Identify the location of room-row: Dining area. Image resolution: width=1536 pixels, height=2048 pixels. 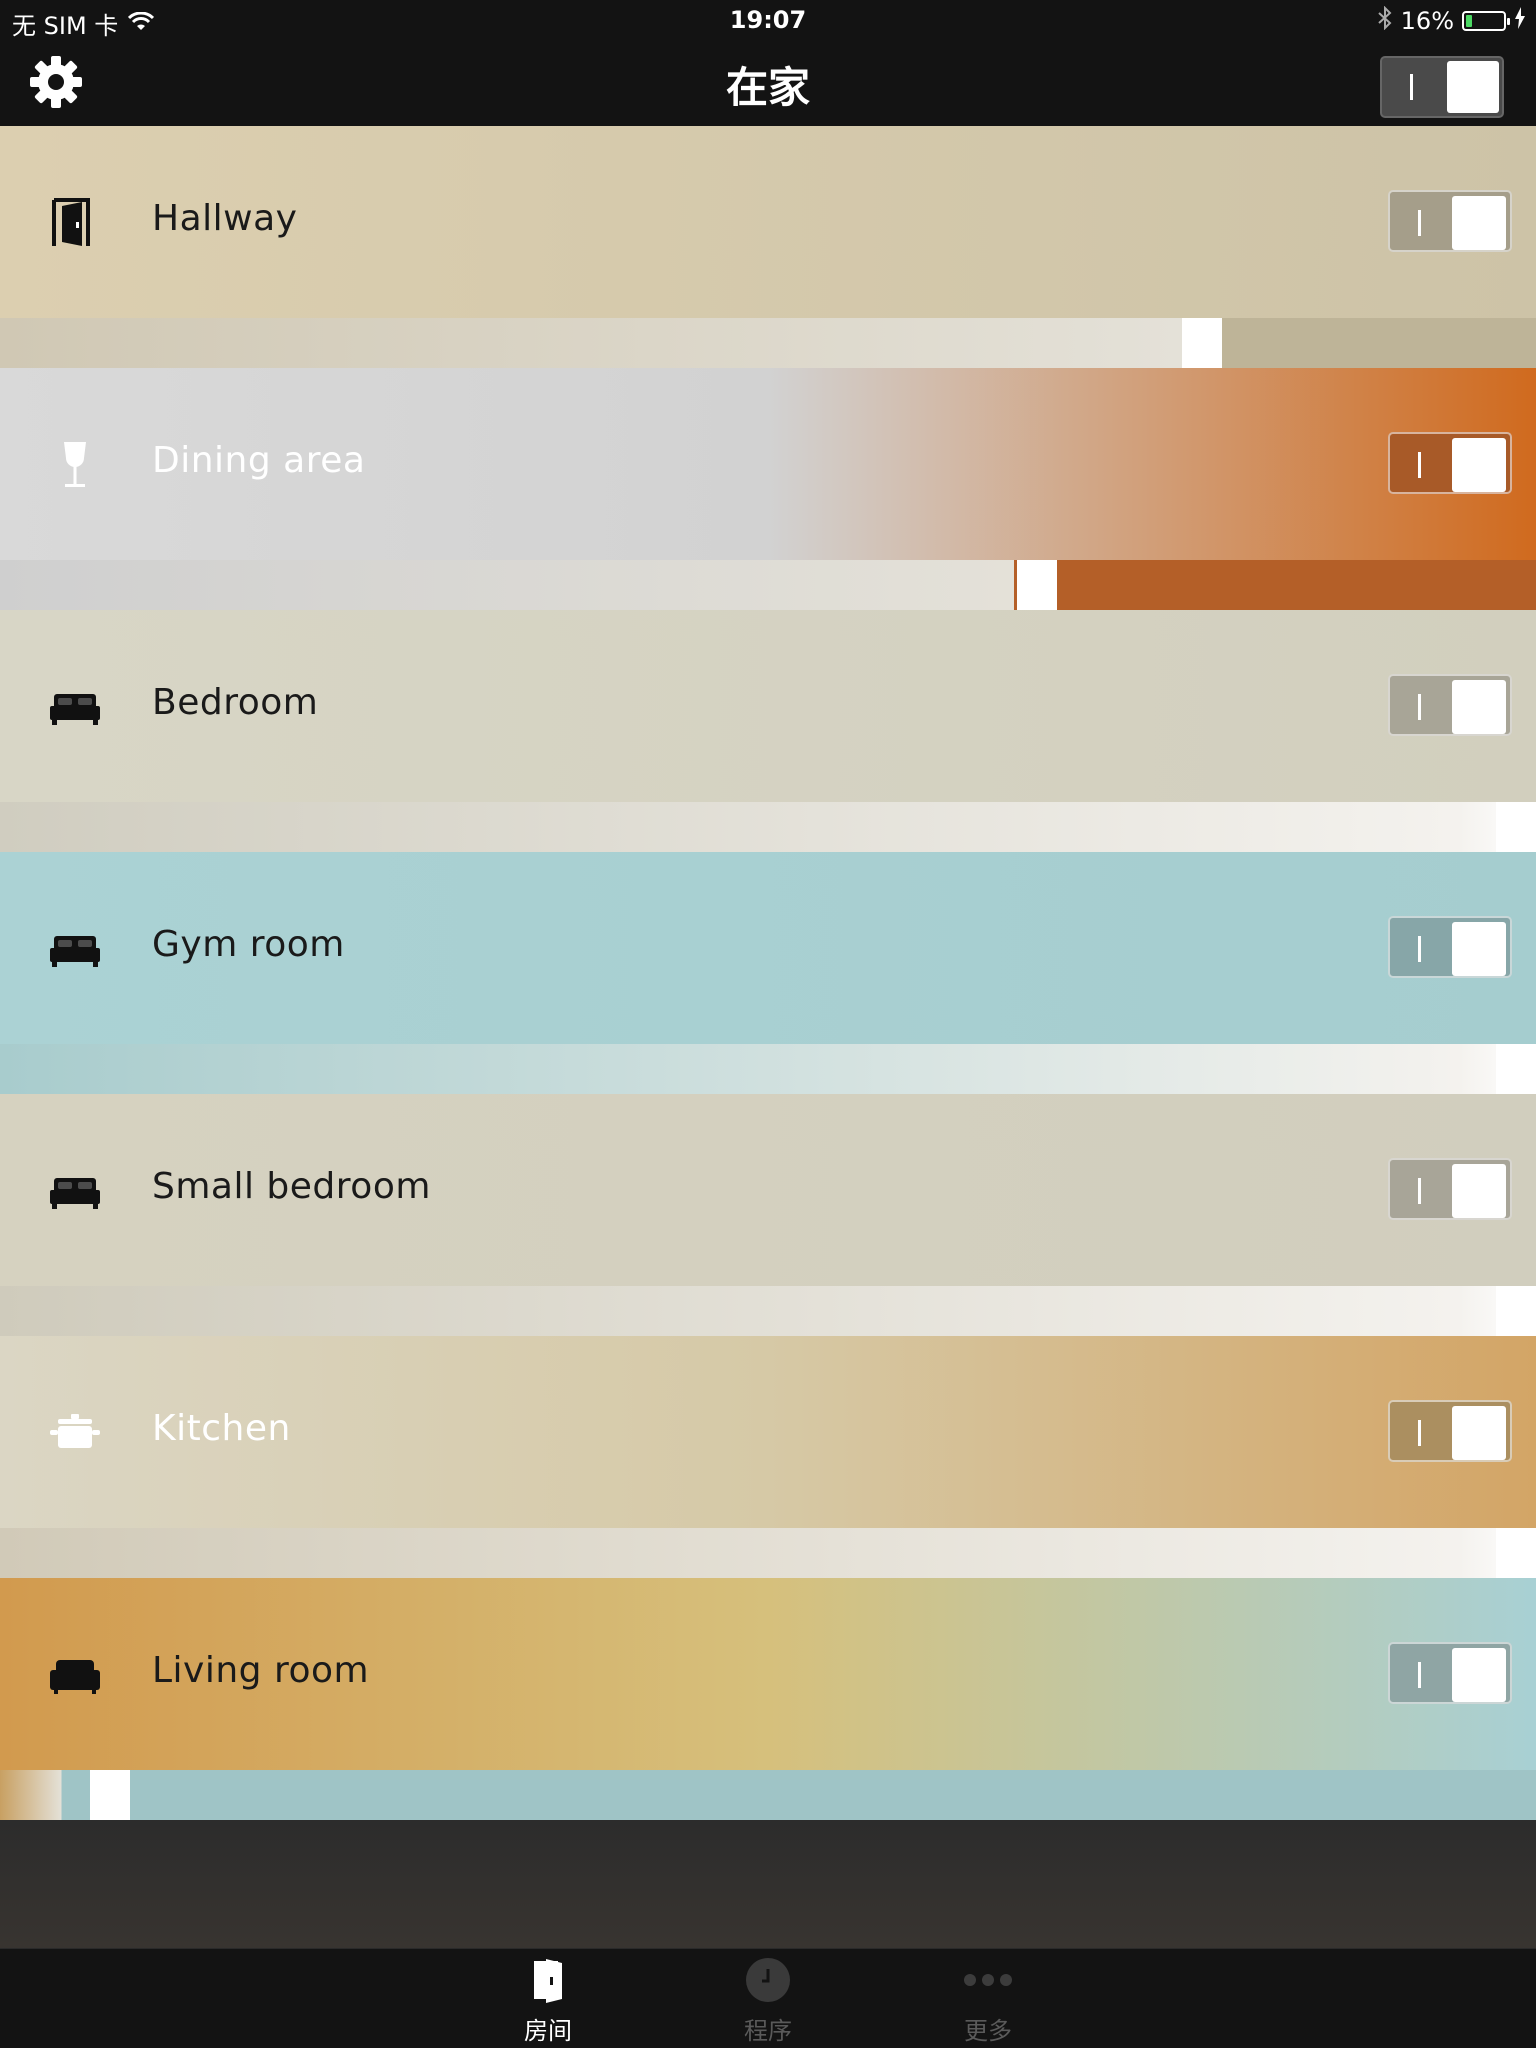
(768, 489).